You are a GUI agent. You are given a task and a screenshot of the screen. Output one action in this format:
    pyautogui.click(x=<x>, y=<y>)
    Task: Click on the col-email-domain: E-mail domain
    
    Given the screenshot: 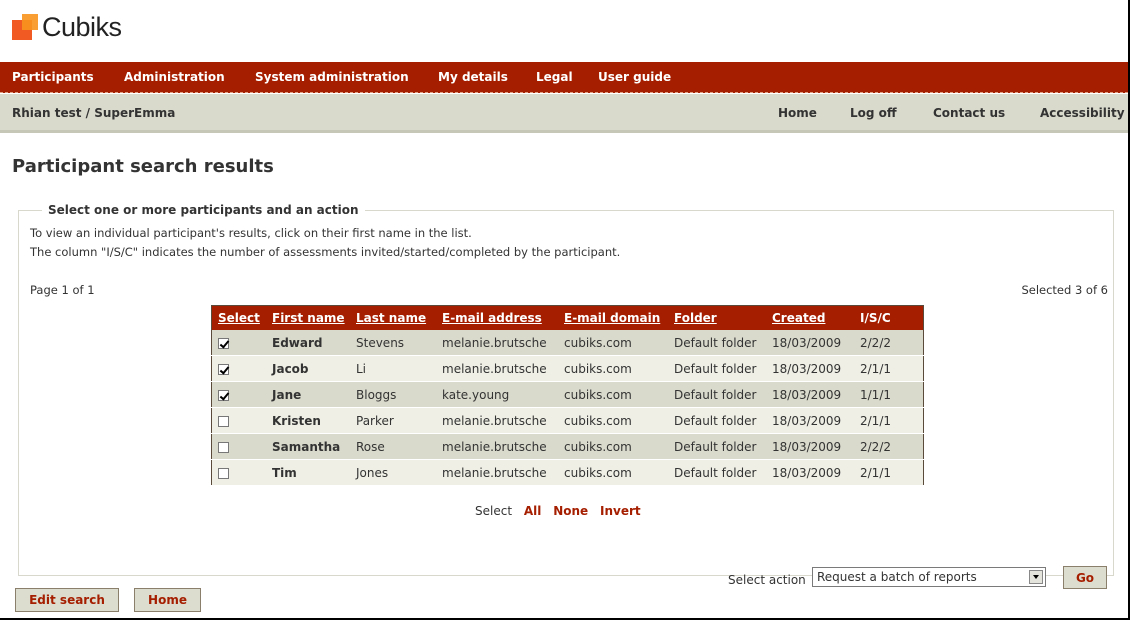 What is the action you would take?
    pyautogui.click(x=613, y=317)
    